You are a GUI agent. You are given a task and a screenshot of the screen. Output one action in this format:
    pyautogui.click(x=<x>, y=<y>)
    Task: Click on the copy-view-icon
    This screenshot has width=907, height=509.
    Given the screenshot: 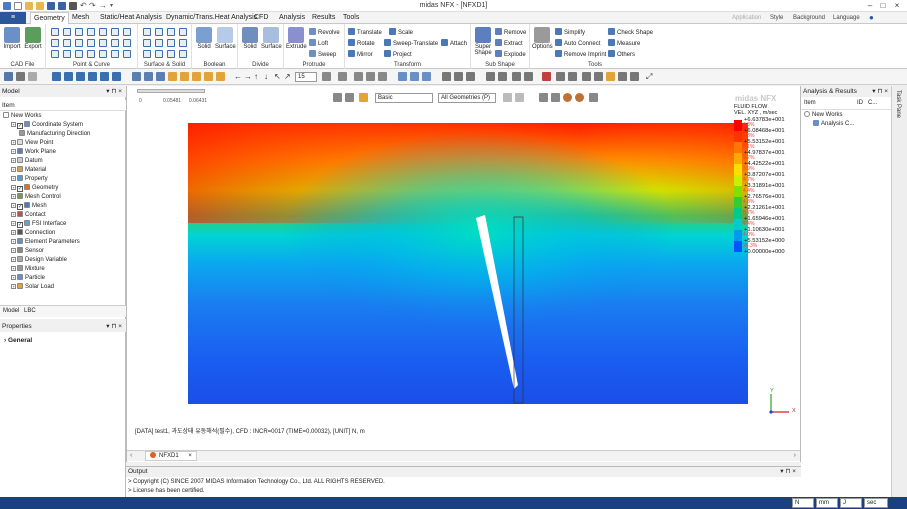 What is the action you would take?
    pyautogui.click(x=634, y=76)
    